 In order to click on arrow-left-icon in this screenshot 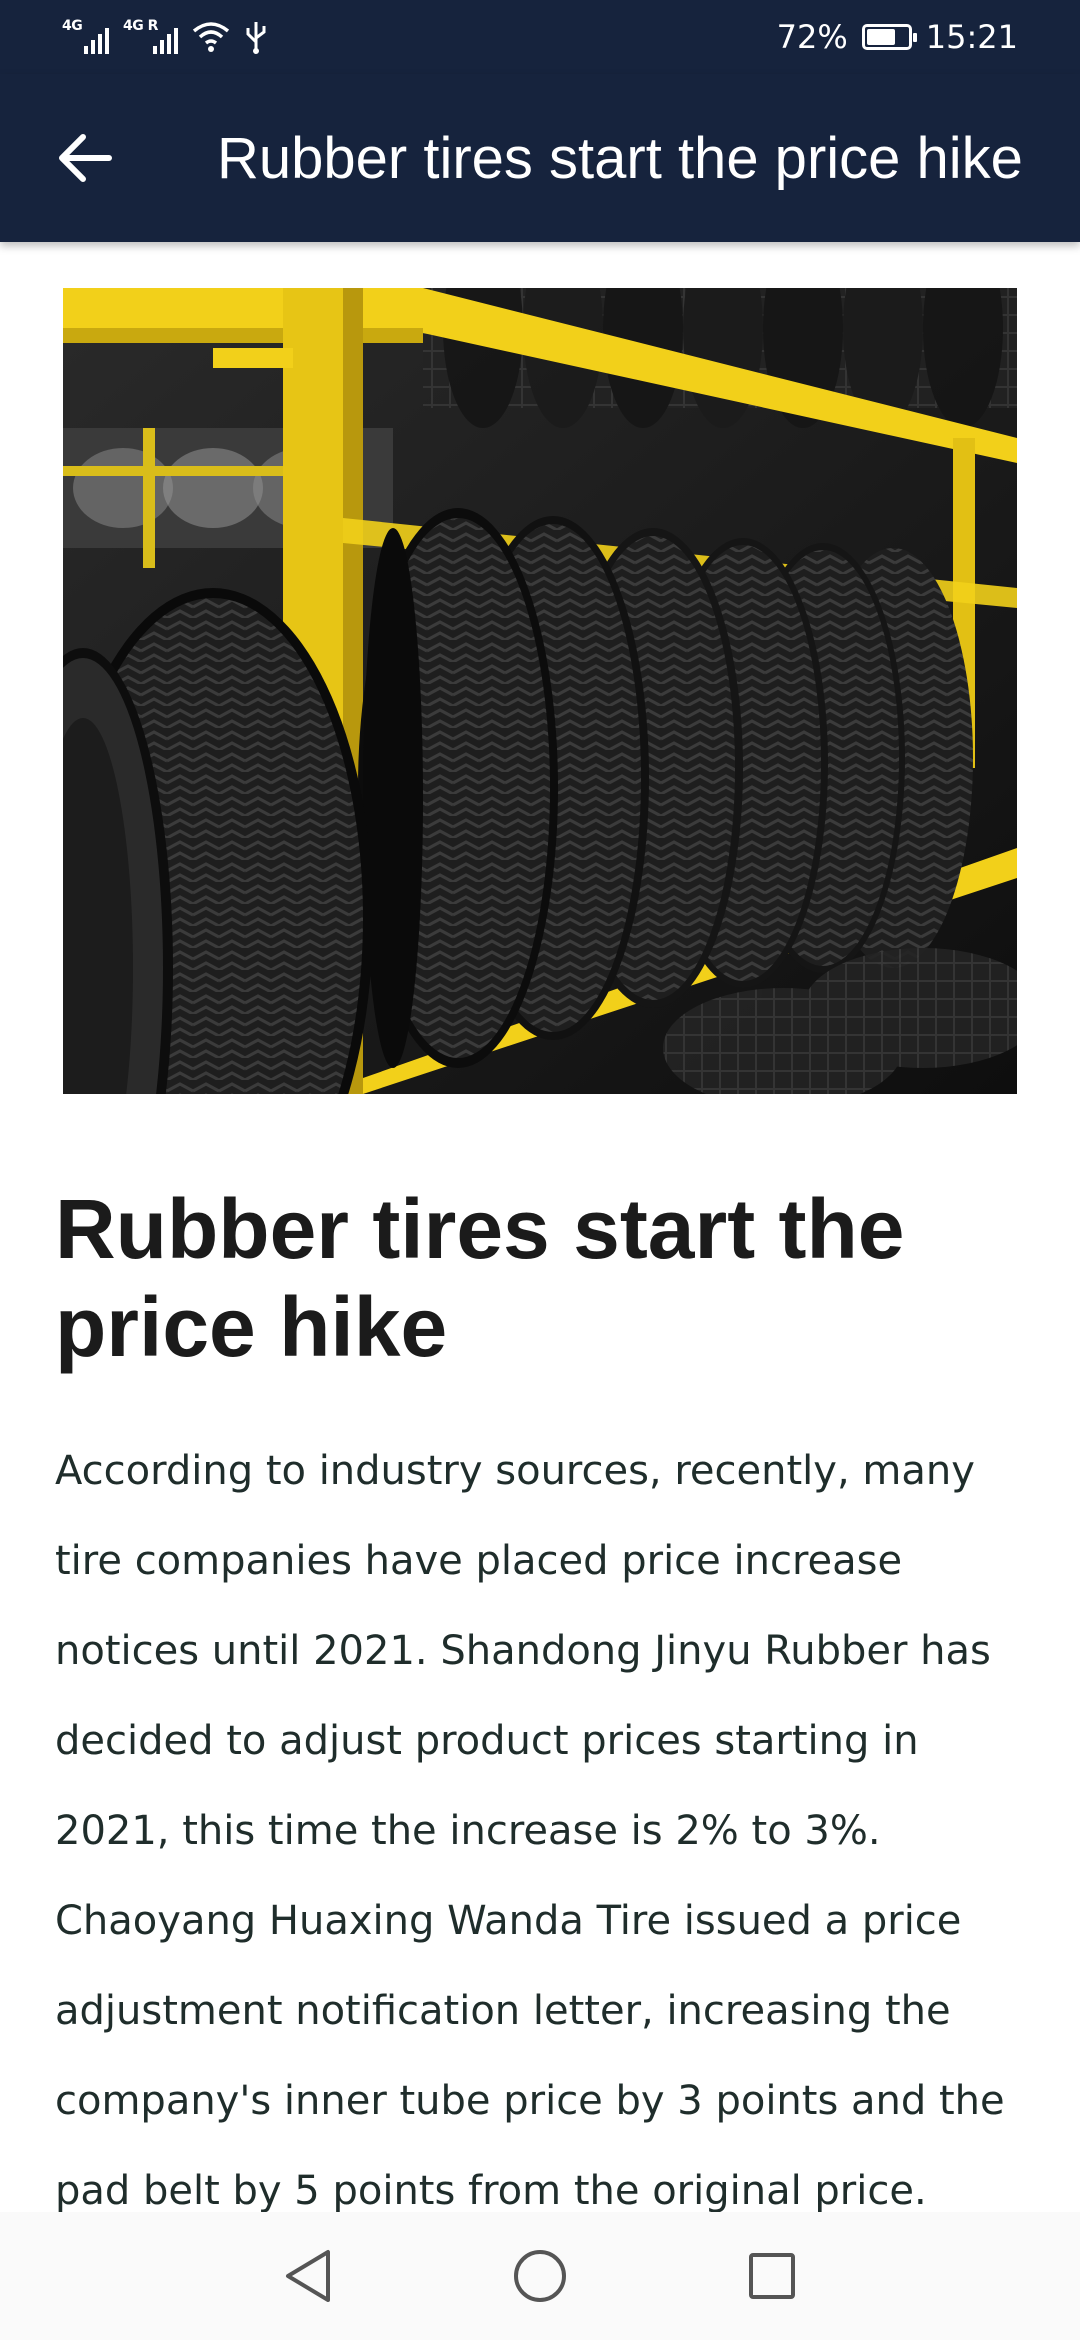, I will do `click(85, 158)`.